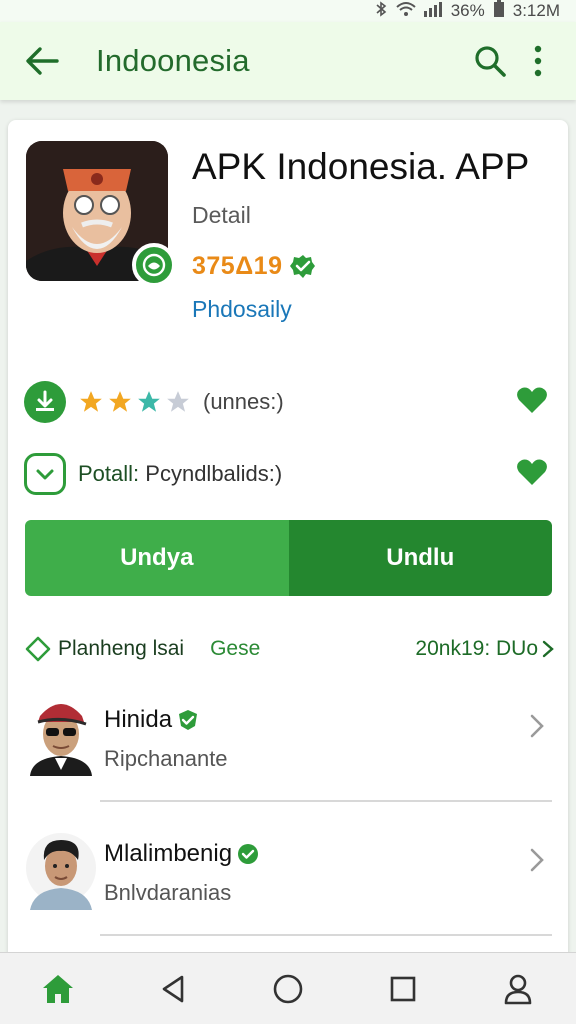  I want to click on nav-profile, so click(518, 989).